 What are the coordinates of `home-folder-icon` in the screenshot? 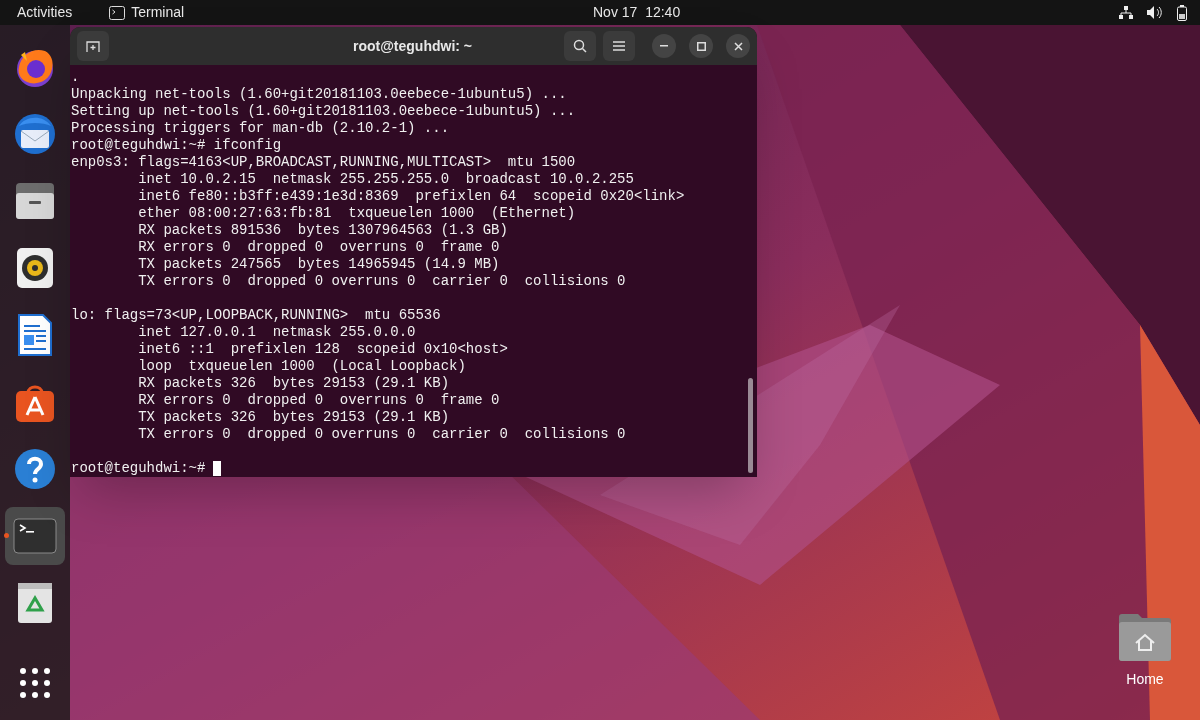 It's located at (1145, 637).